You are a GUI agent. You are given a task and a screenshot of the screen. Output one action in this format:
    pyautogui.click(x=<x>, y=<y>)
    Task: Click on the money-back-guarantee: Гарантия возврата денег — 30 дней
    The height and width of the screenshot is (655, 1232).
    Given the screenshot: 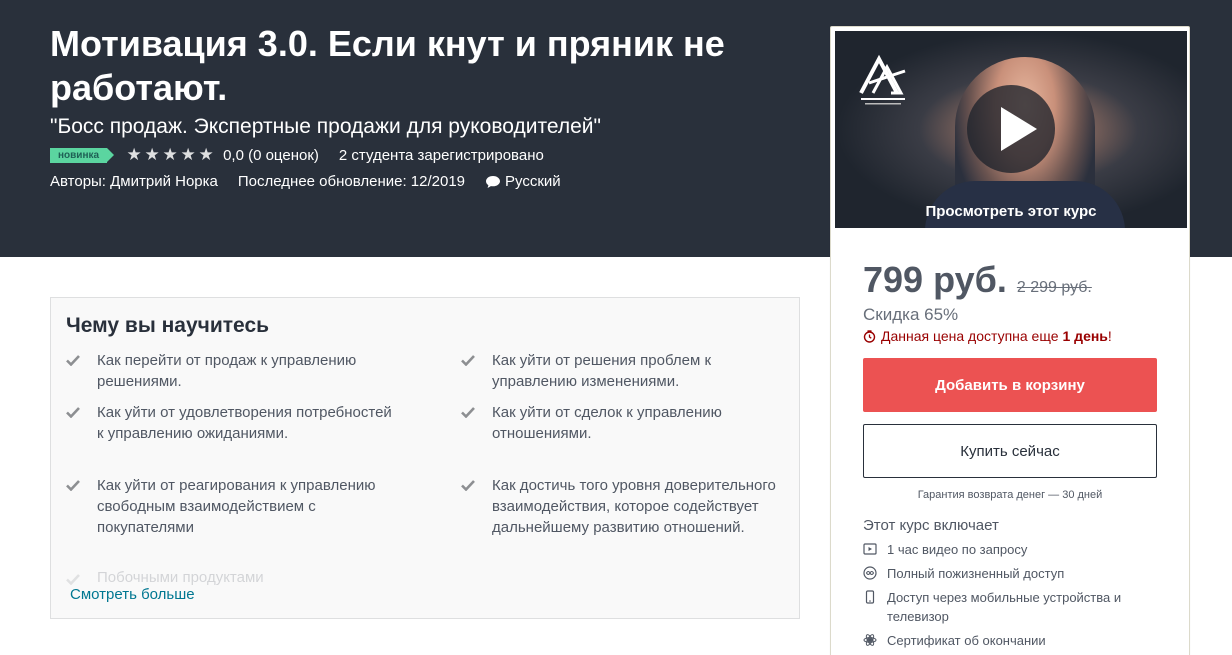 What is the action you would take?
    pyautogui.click(x=1010, y=495)
    